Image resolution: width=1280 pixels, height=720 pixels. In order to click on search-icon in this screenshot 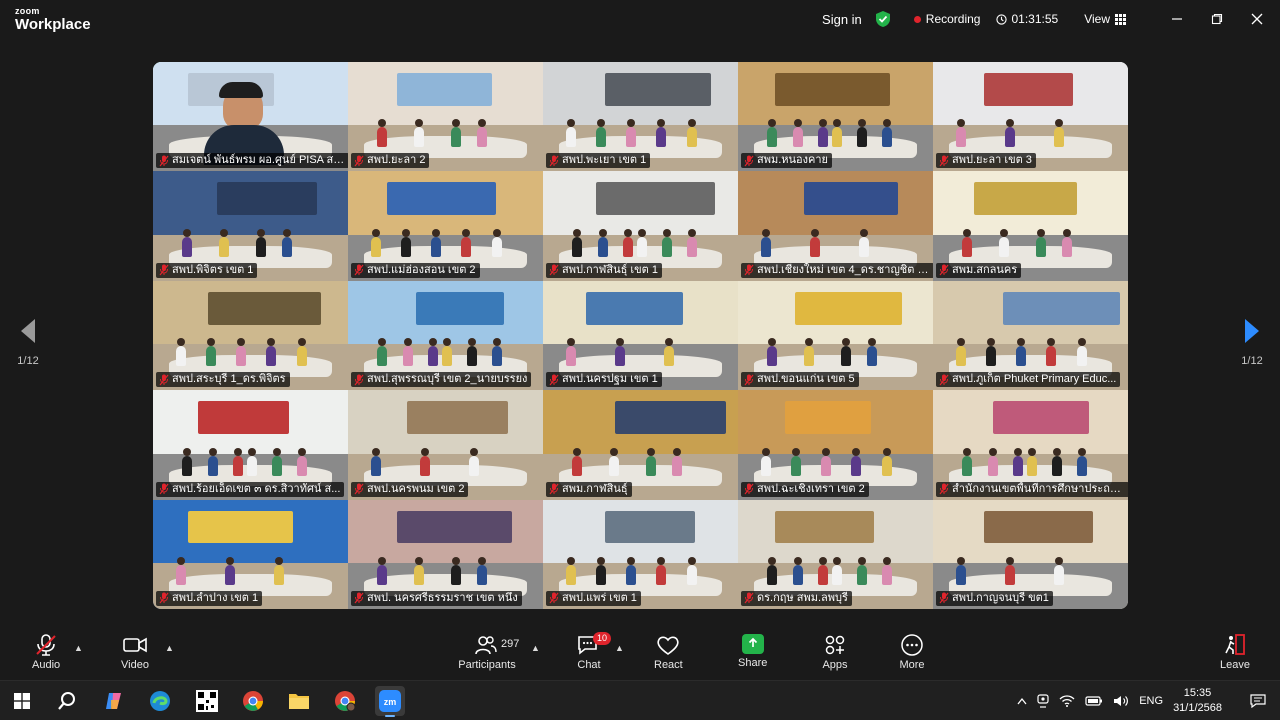, I will do `click(66, 701)`.